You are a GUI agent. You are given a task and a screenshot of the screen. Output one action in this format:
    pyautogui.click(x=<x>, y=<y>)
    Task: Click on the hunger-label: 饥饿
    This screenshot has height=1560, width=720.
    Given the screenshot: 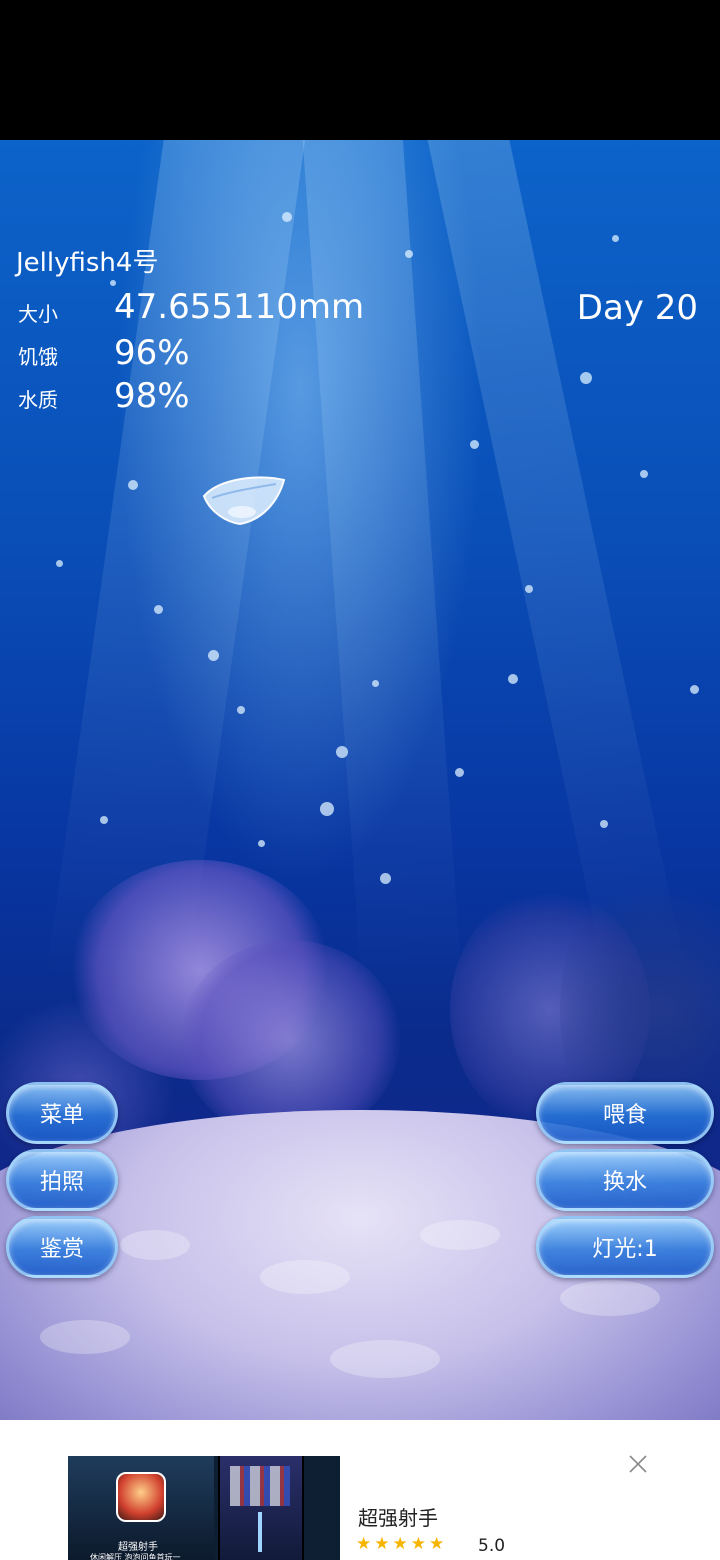 What is the action you would take?
    pyautogui.click(x=38, y=357)
    